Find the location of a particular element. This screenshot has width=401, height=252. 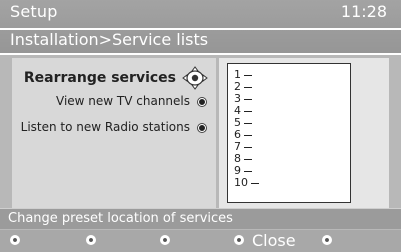

preset-row: 7 is located at coordinates (292, 147).